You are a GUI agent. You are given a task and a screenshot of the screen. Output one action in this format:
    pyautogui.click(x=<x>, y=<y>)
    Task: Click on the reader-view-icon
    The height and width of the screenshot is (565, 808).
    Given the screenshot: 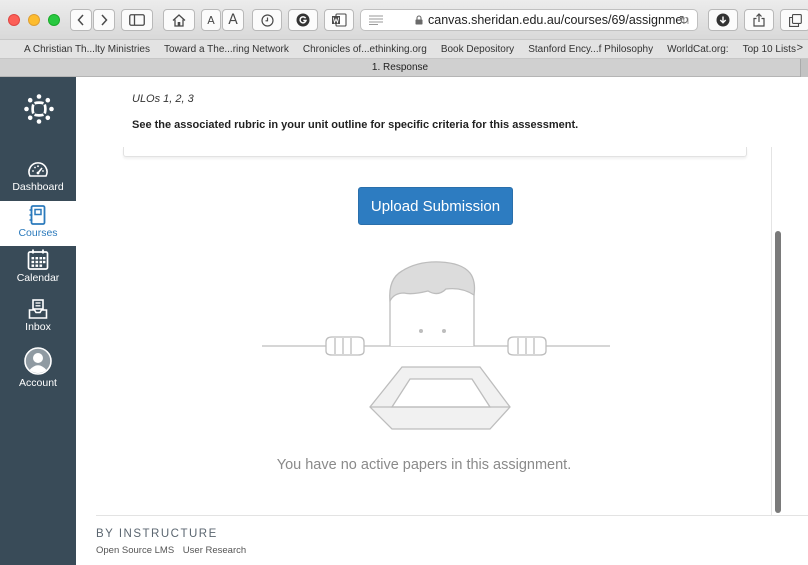 What is the action you would take?
    pyautogui.click(x=376, y=20)
    